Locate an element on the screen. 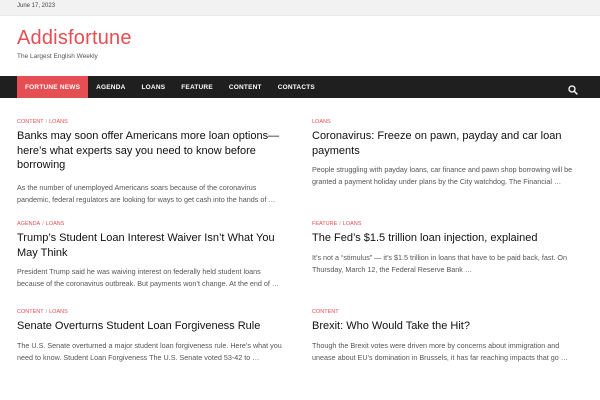 The height and width of the screenshot is (400, 600). category-link: AGENDA is located at coordinates (28, 224).